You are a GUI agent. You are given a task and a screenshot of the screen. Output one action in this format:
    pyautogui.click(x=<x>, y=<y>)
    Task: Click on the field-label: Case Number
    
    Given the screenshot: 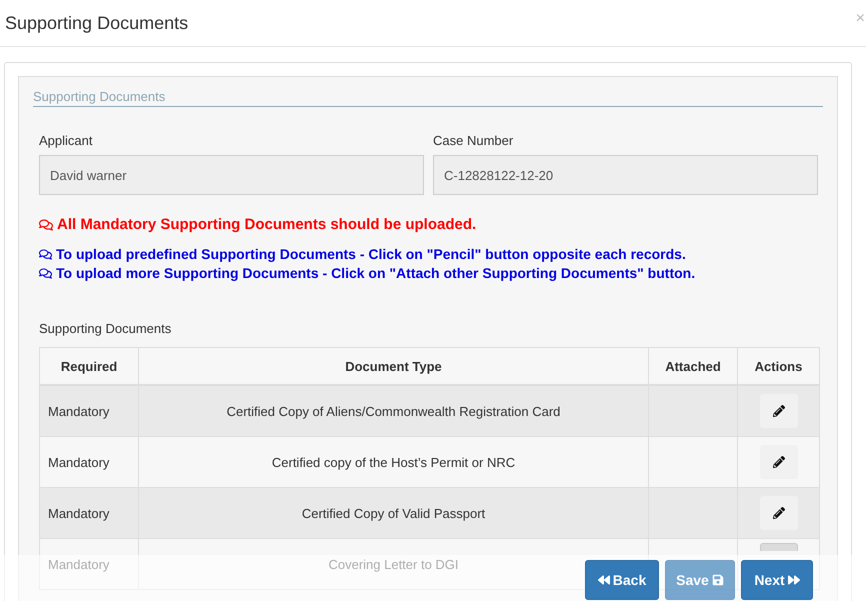 What is the action you would take?
    pyautogui.click(x=473, y=140)
    